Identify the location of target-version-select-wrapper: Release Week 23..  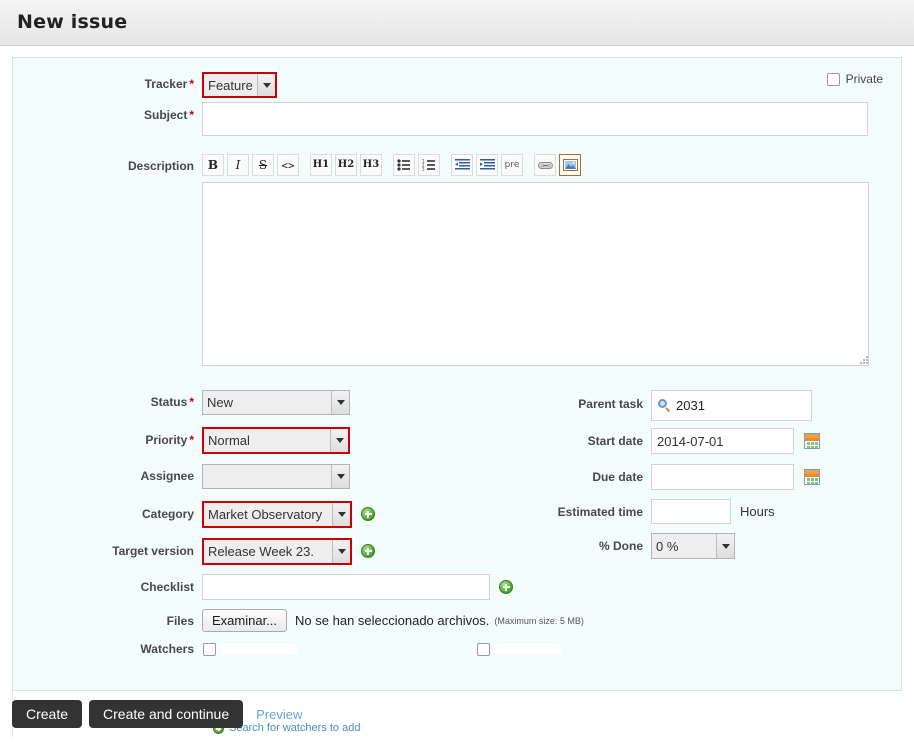
(277, 551).